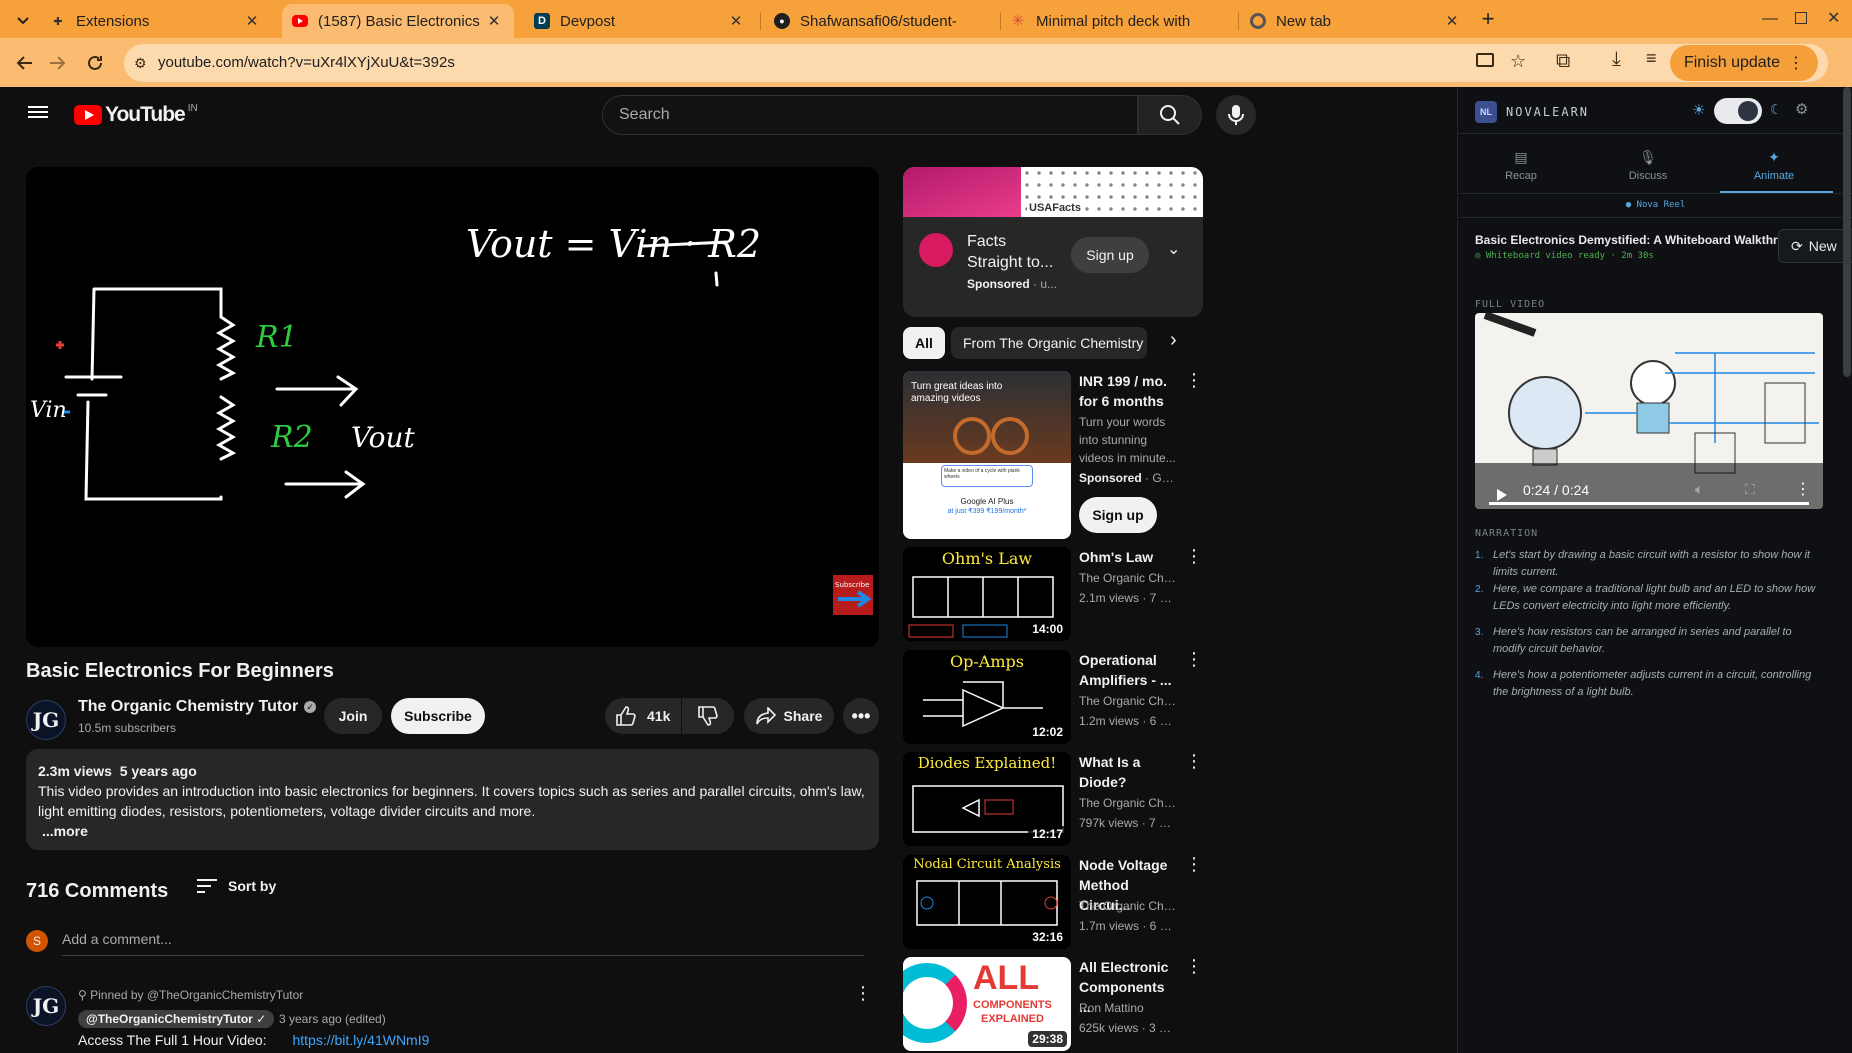 Image resolution: width=1852 pixels, height=1053 pixels. What do you see at coordinates (1698, 110) in the screenshot?
I see `sun-icon: ☀` at bounding box center [1698, 110].